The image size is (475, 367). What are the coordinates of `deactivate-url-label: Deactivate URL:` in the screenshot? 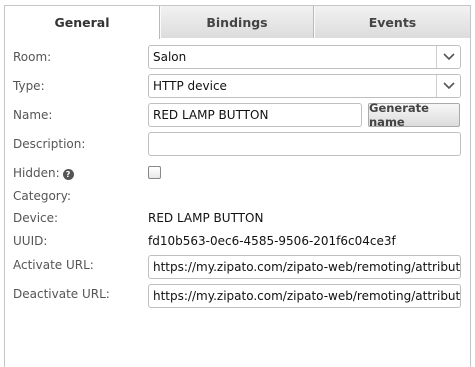 It's located at (61, 294).